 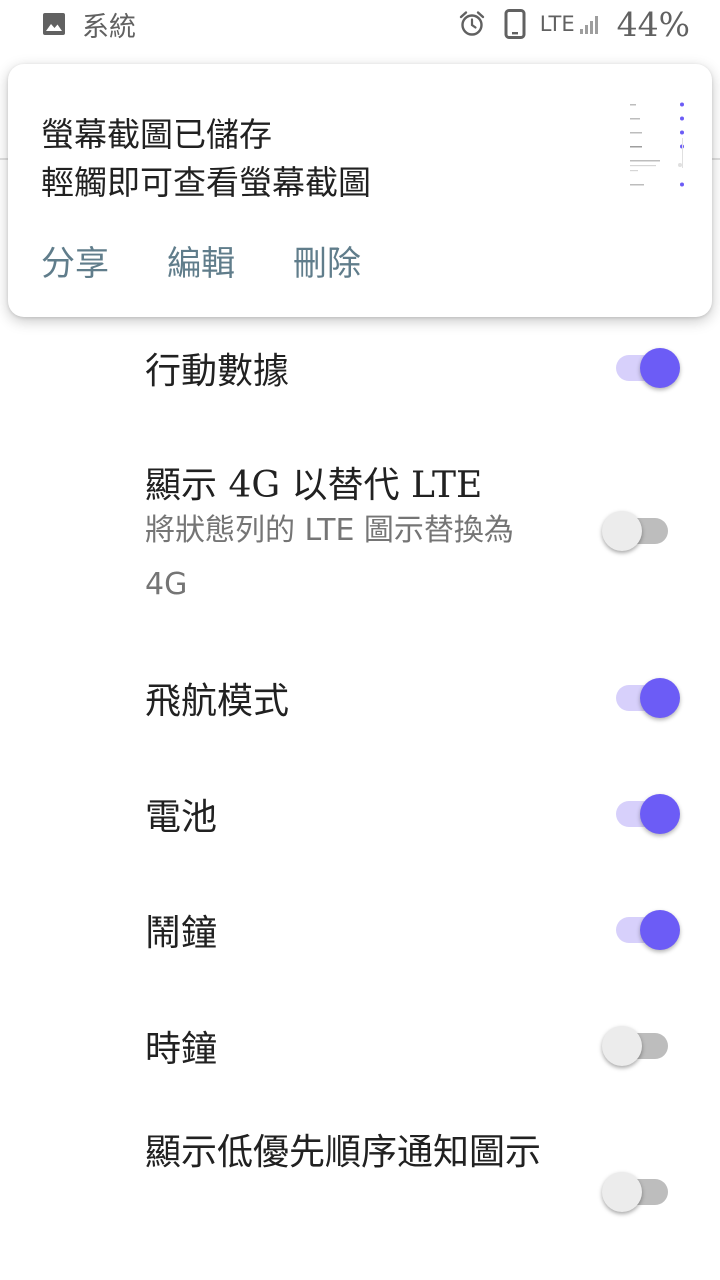 What do you see at coordinates (471, 23) in the screenshot?
I see `alarm-clock-icon` at bounding box center [471, 23].